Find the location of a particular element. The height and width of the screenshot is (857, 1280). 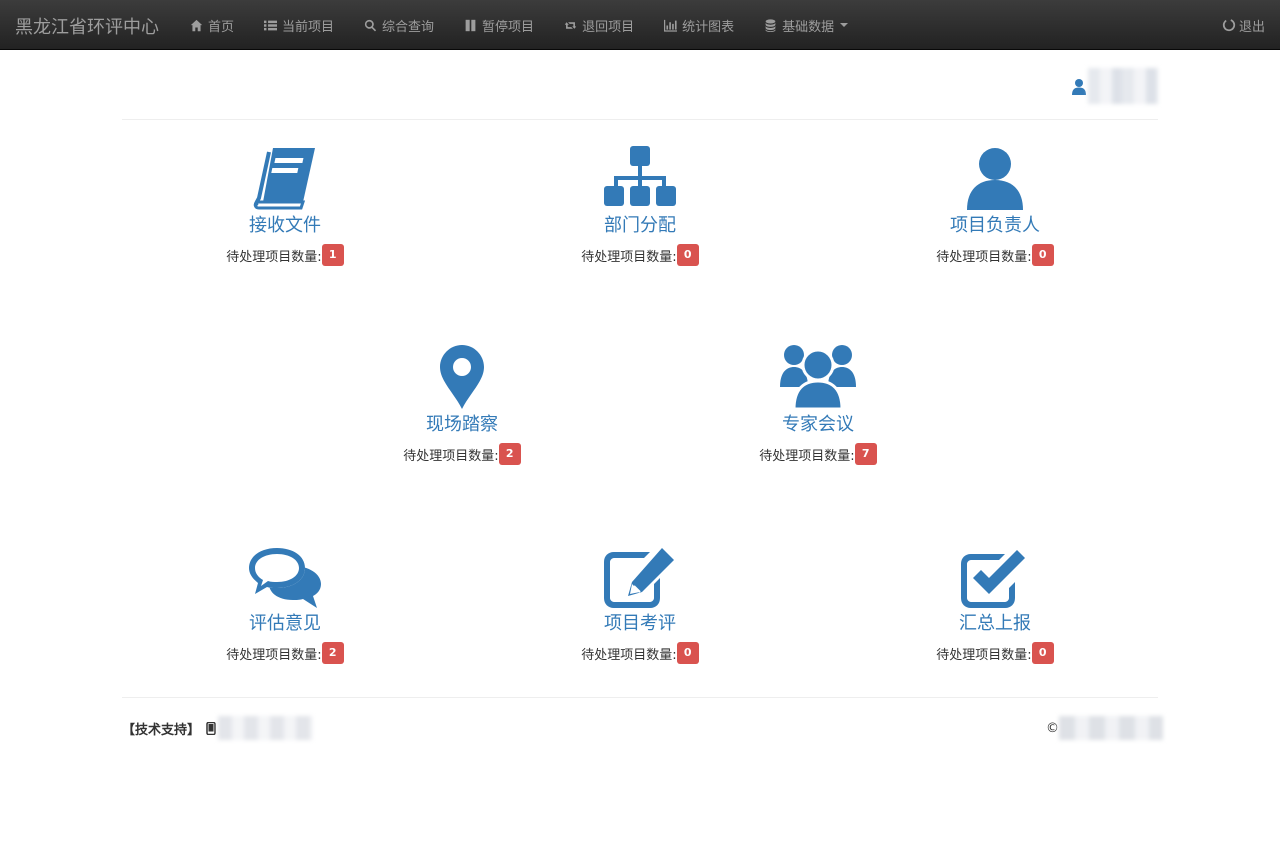

card-project-lead: 项目负责人 待处理项目数量: 0 is located at coordinates (995, 203).